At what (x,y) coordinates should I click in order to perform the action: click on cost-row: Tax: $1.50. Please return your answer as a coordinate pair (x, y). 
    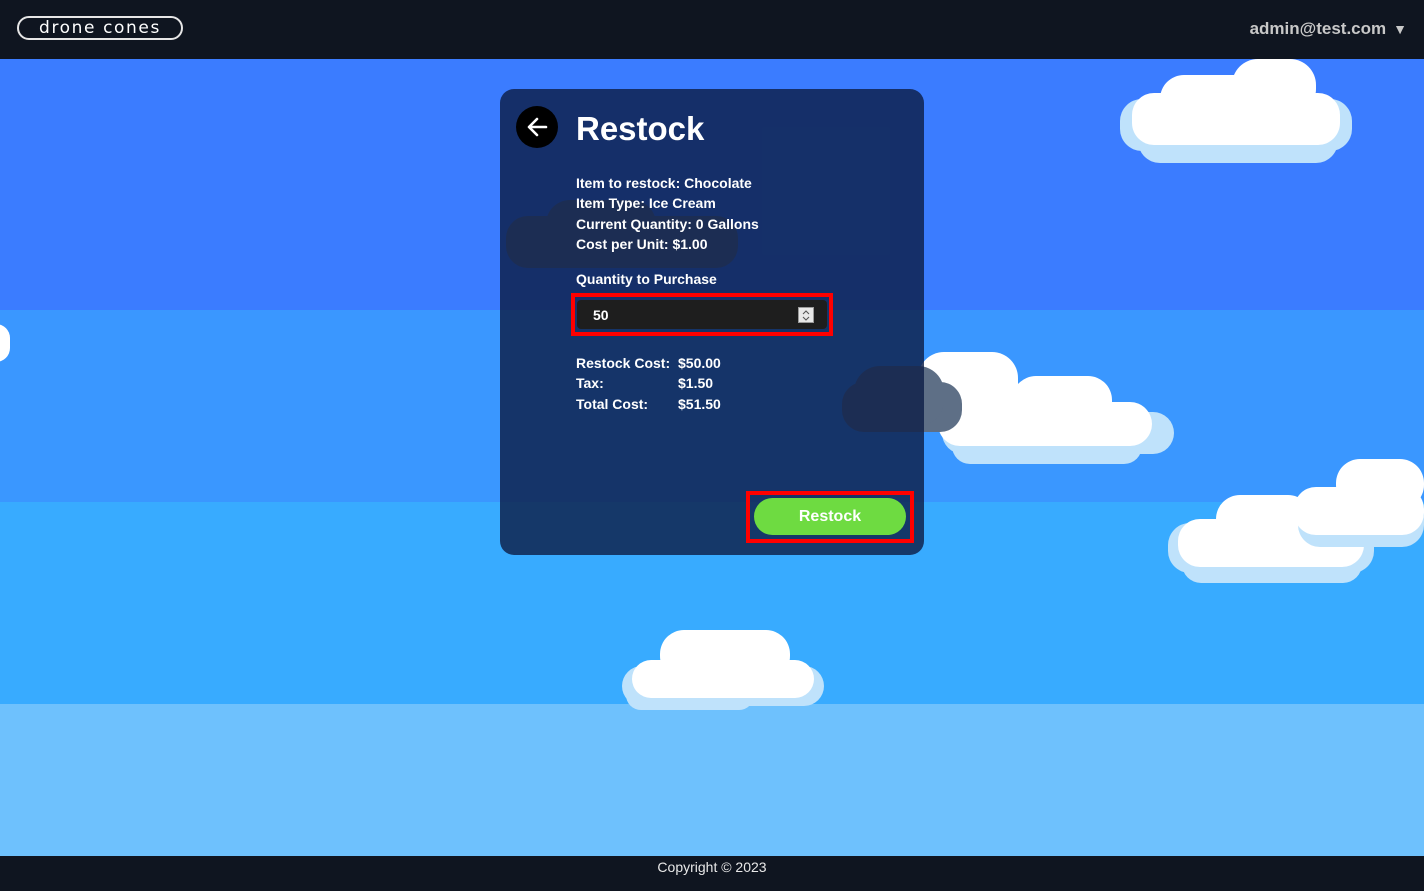
    Looking at the image, I should click on (648, 383).